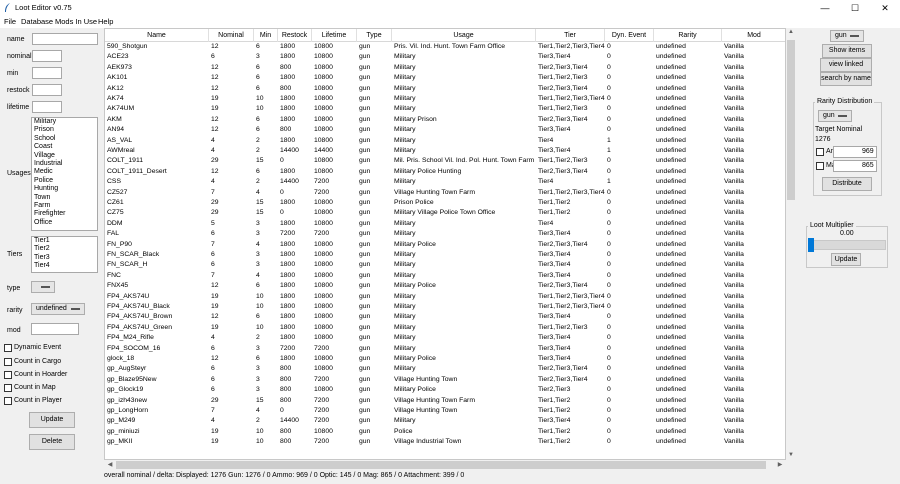 This screenshot has height=484, width=900. What do you see at coordinates (688, 35) in the screenshot?
I see `column-header-rarity: Rarity` at bounding box center [688, 35].